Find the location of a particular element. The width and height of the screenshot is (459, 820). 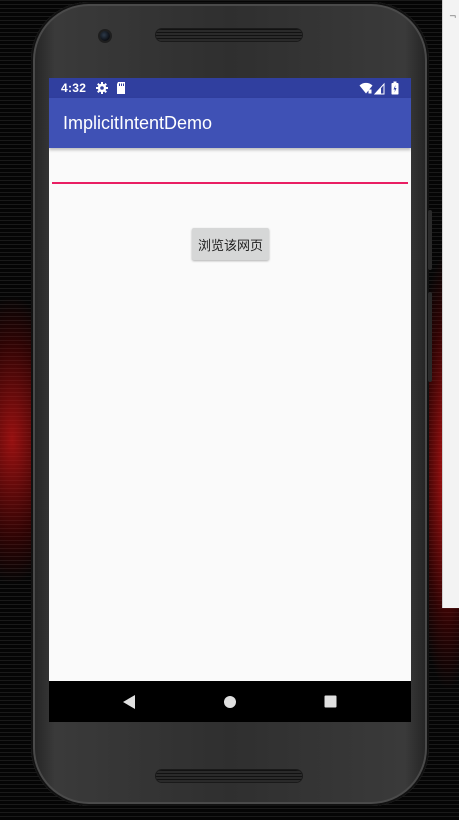

background-window-mark: ¬ is located at coordinates (453, 17).